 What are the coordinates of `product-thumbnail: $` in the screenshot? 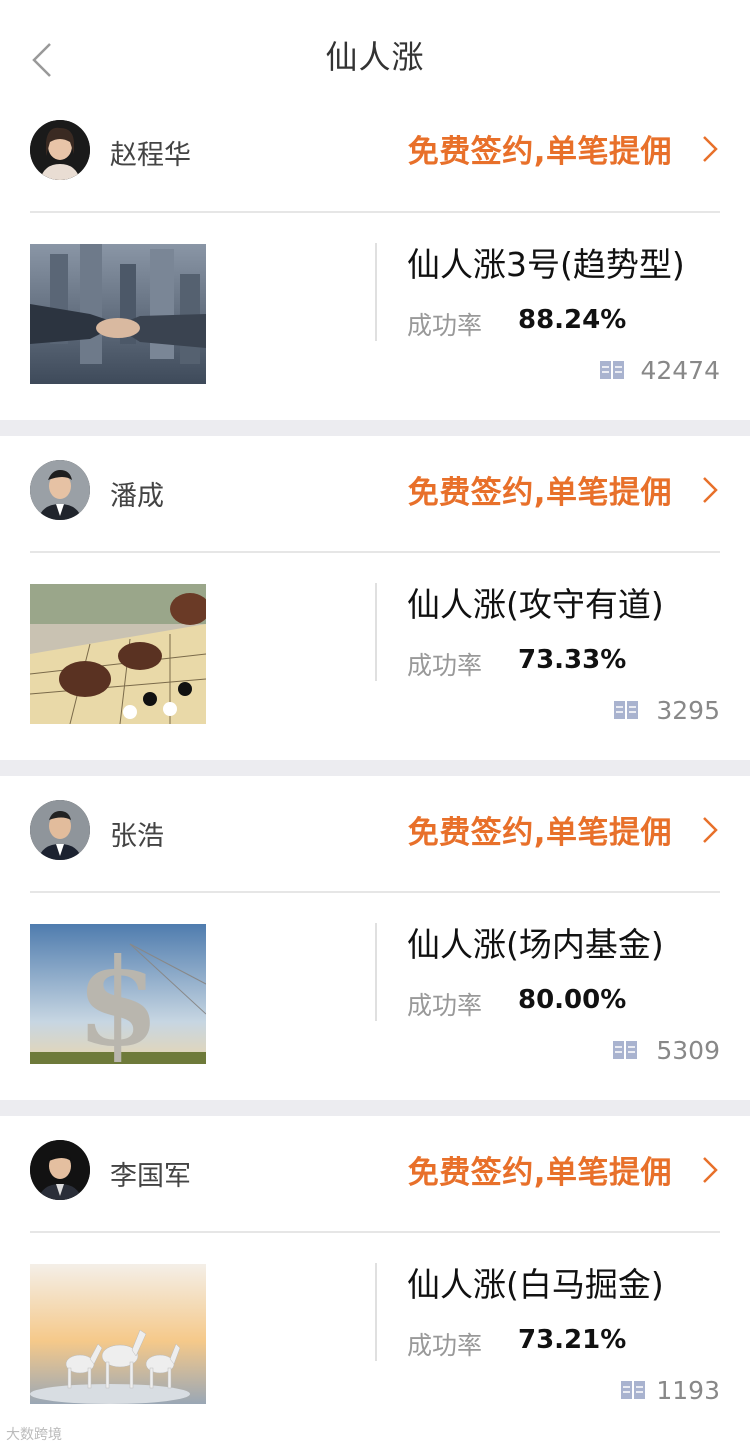 It's located at (118, 994).